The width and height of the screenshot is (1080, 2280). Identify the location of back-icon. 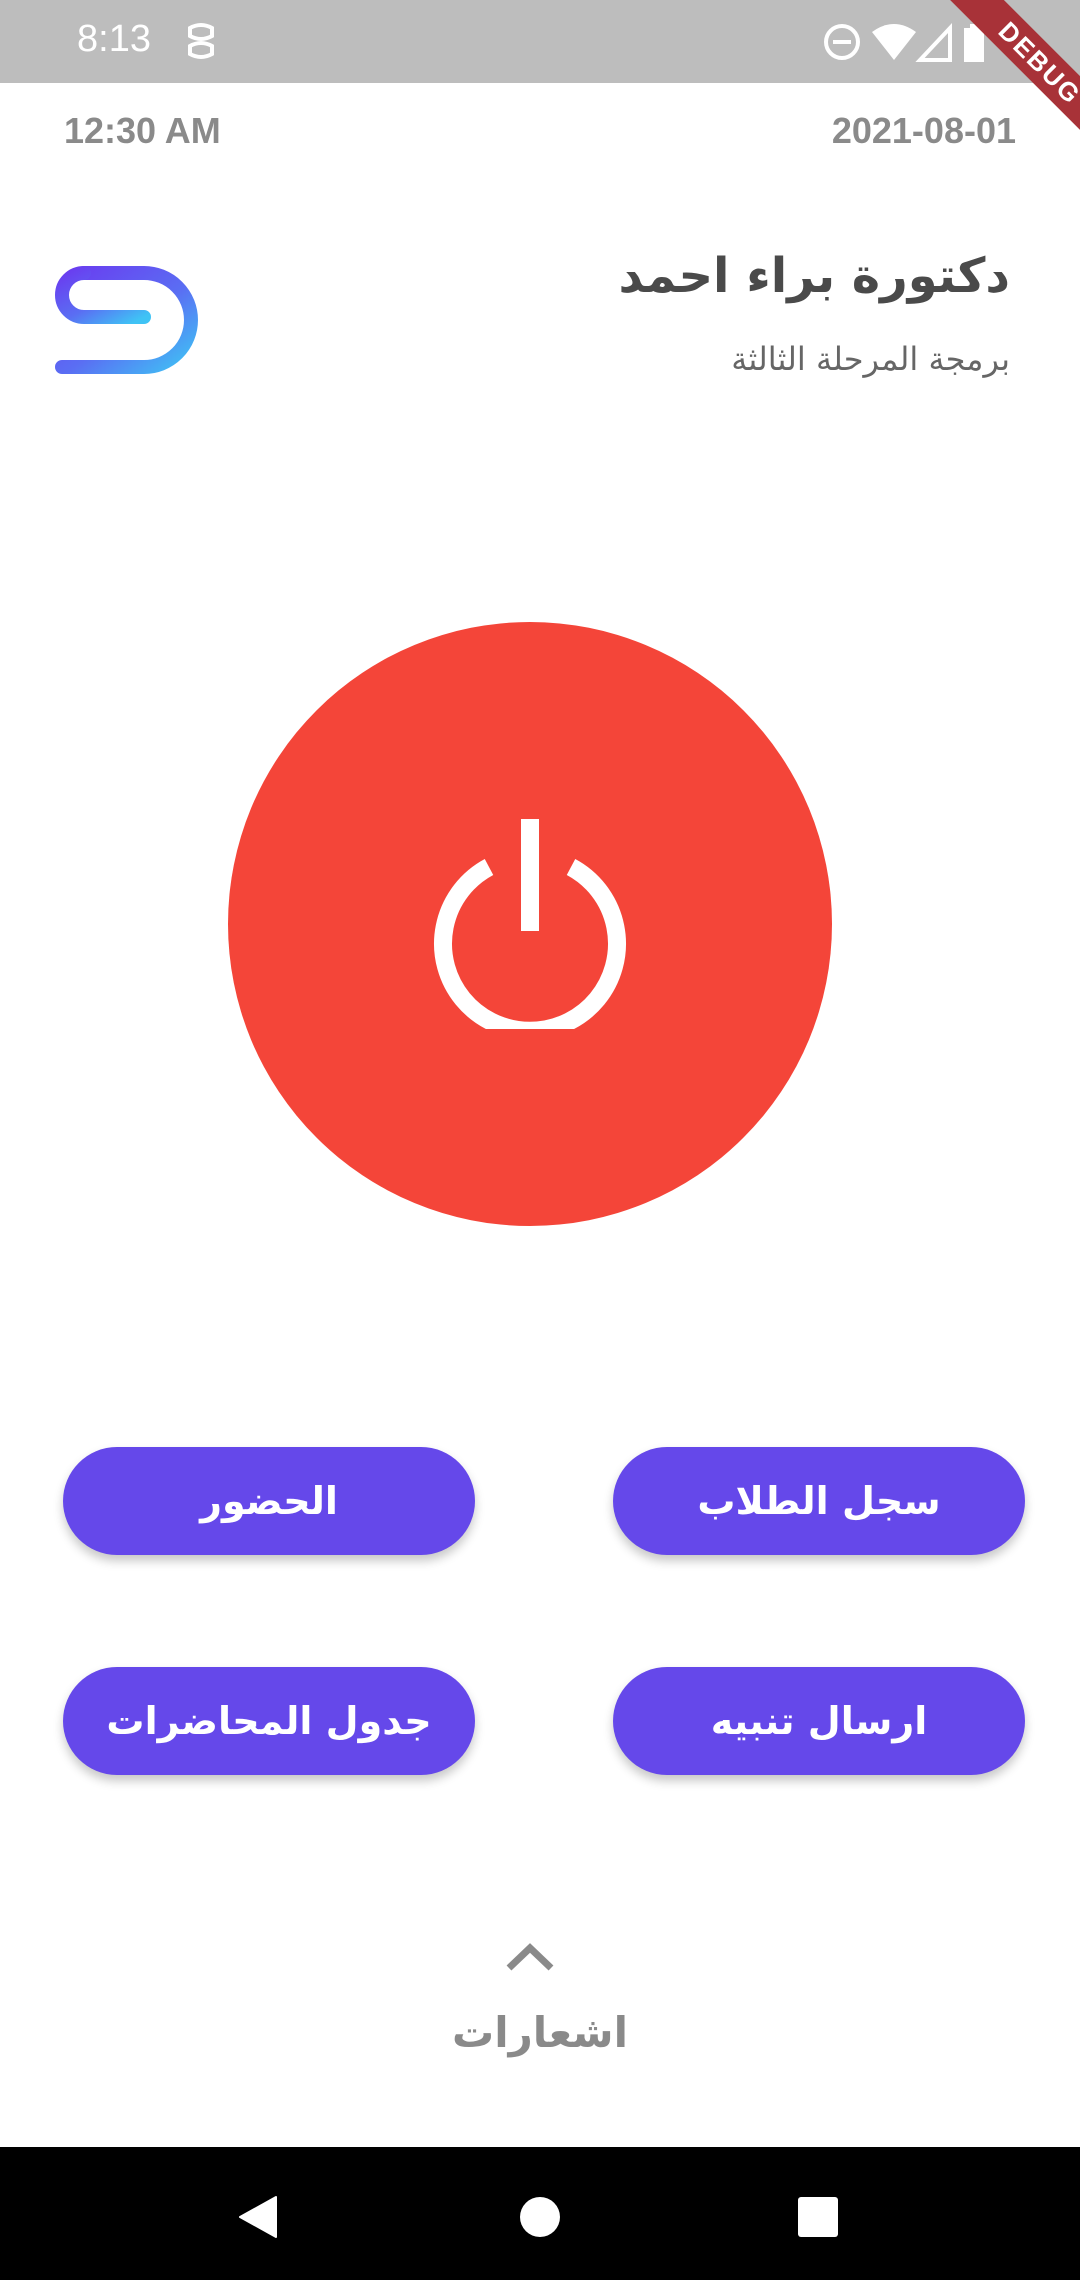
(258, 2217).